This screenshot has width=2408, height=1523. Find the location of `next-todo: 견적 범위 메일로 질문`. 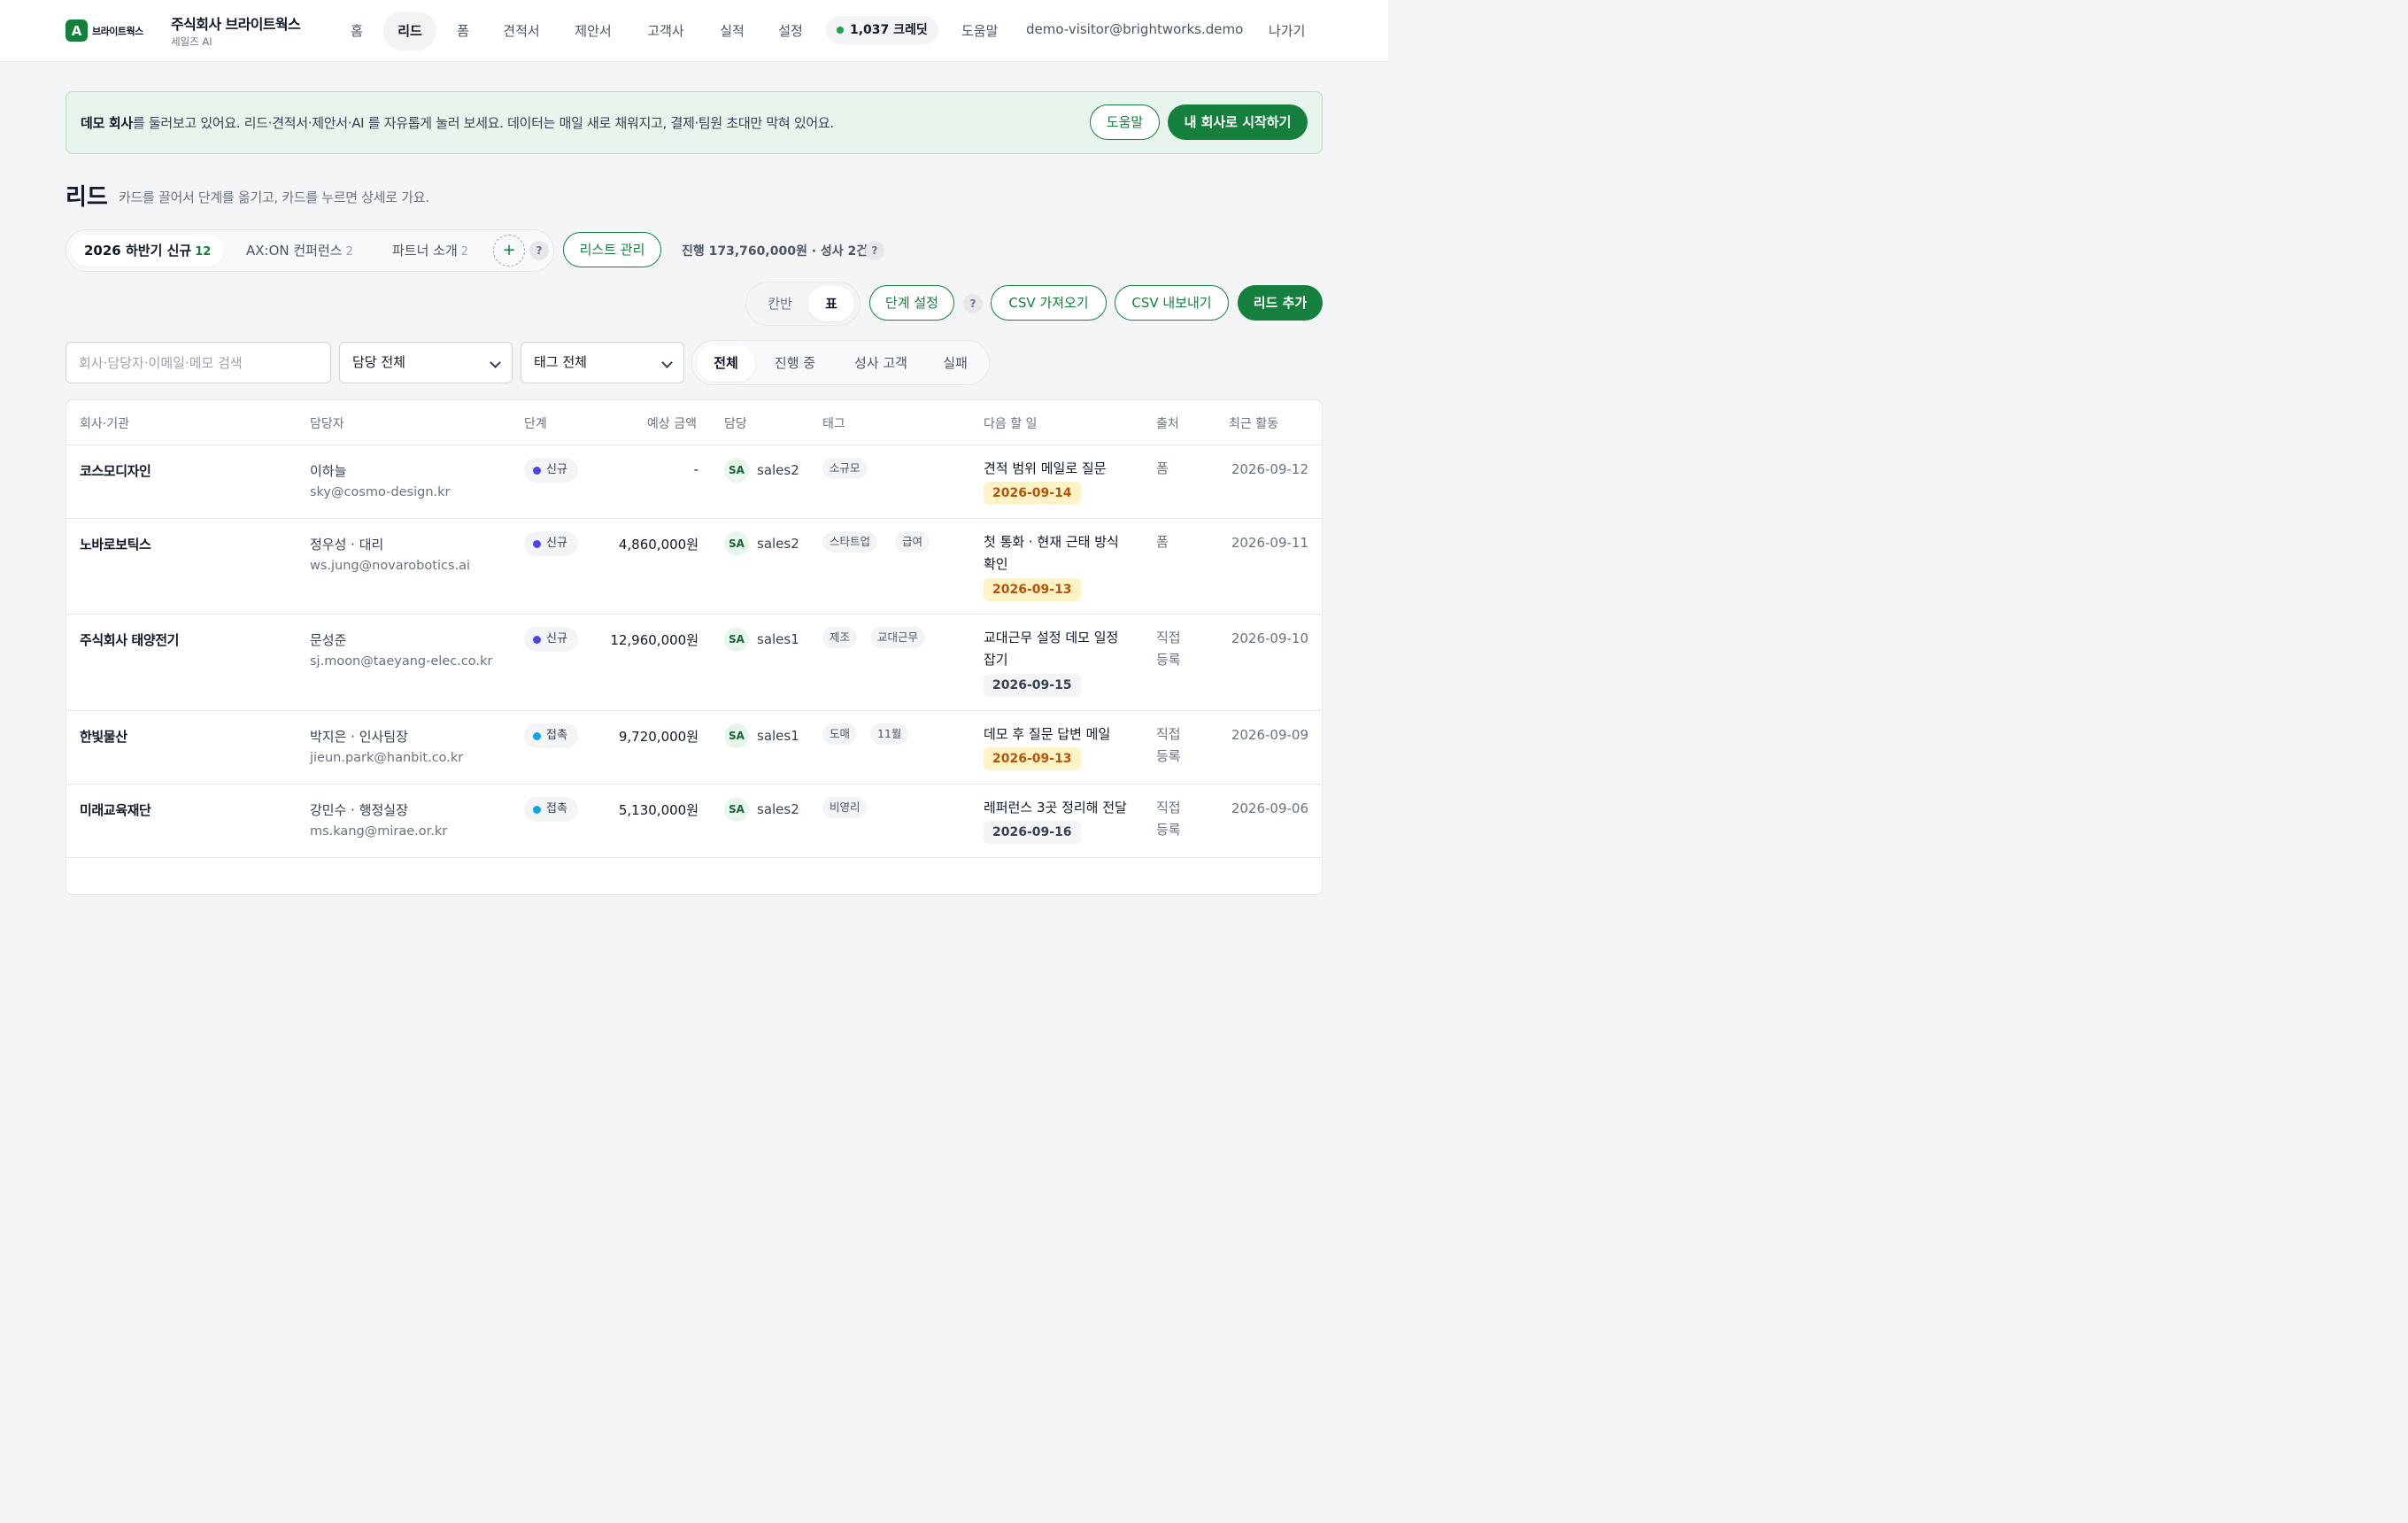

next-todo: 견적 범위 메일로 질문 is located at coordinates (1059, 469).